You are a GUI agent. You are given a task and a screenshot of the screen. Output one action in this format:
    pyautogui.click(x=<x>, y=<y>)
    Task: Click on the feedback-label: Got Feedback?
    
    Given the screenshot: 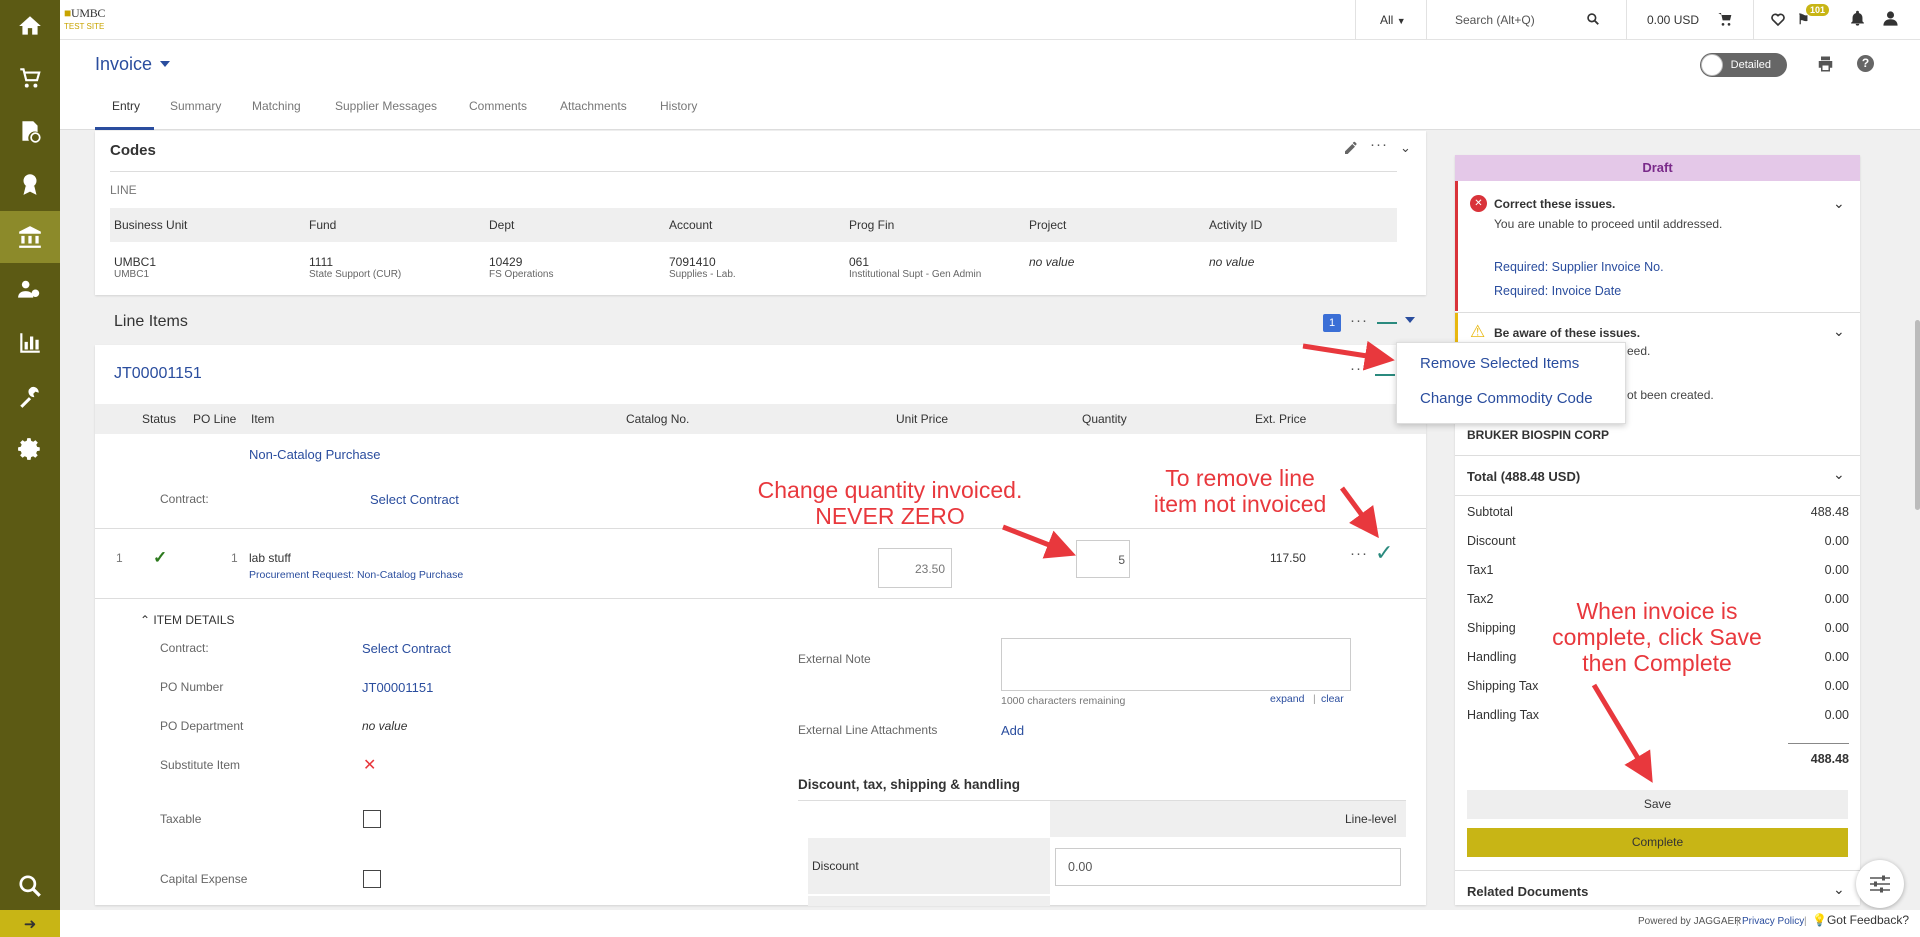 What is the action you would take?
    pyautogui.click(x=1868, y=920)
    